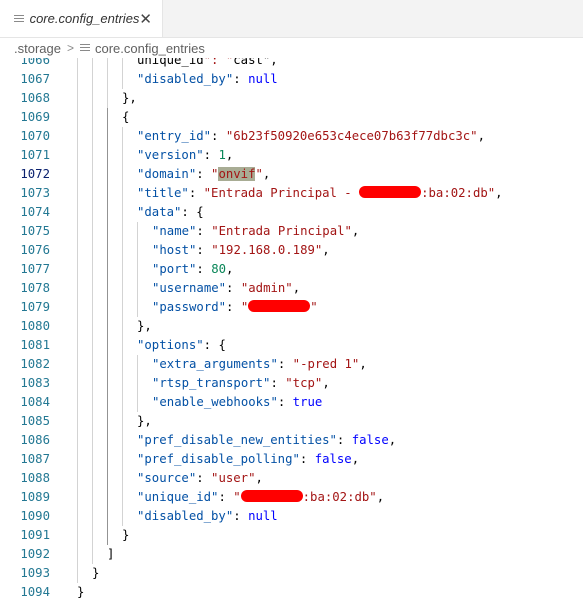 The width and height of the screenshot is (583, 612). Describe the element at coordinates (35, 573) in the screenshot. I see `line-number: 1093` at that location.